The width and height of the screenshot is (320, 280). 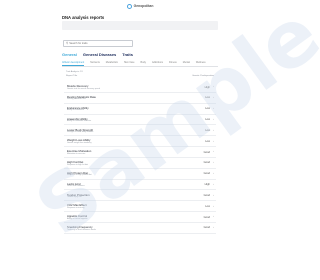 What do you see at coordinates (69, 54) in the screenshot?
I see `tab-general: General` at bounding box center [69, 54].